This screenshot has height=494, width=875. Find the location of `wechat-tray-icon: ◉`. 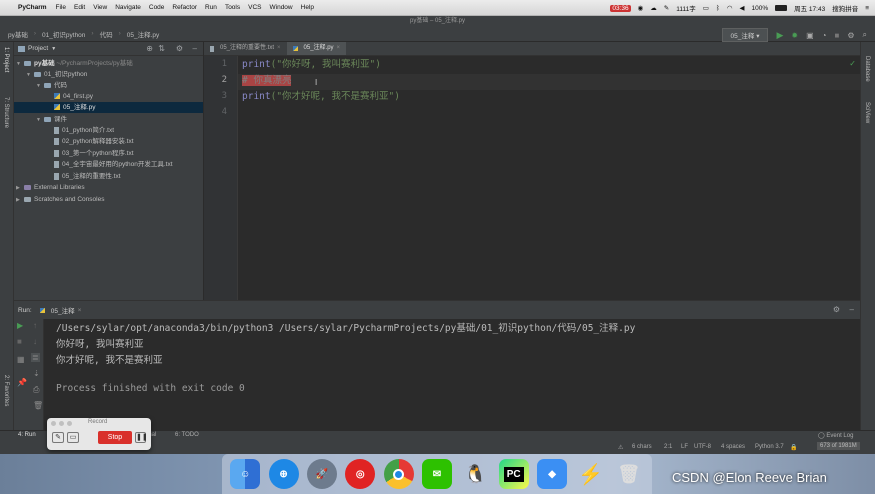

wechat-tray-icon: ◉ is located at coordinates (641, 8).